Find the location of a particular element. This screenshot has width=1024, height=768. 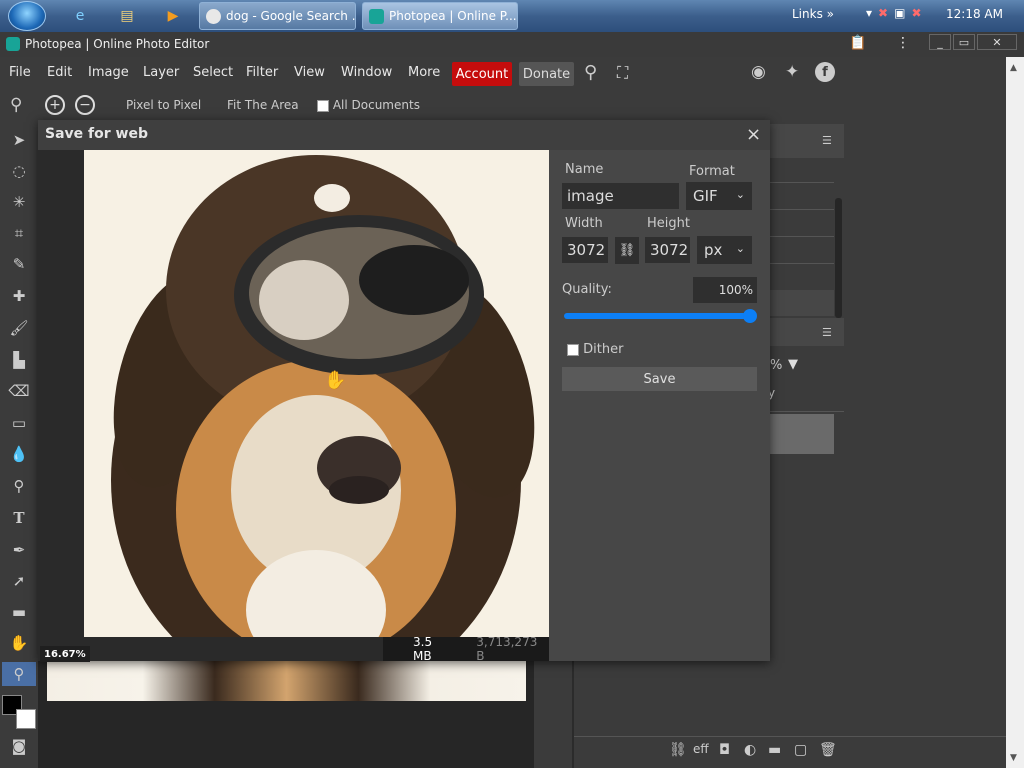

new-folder-icon: ▬ is located at coordinates (774, 750).